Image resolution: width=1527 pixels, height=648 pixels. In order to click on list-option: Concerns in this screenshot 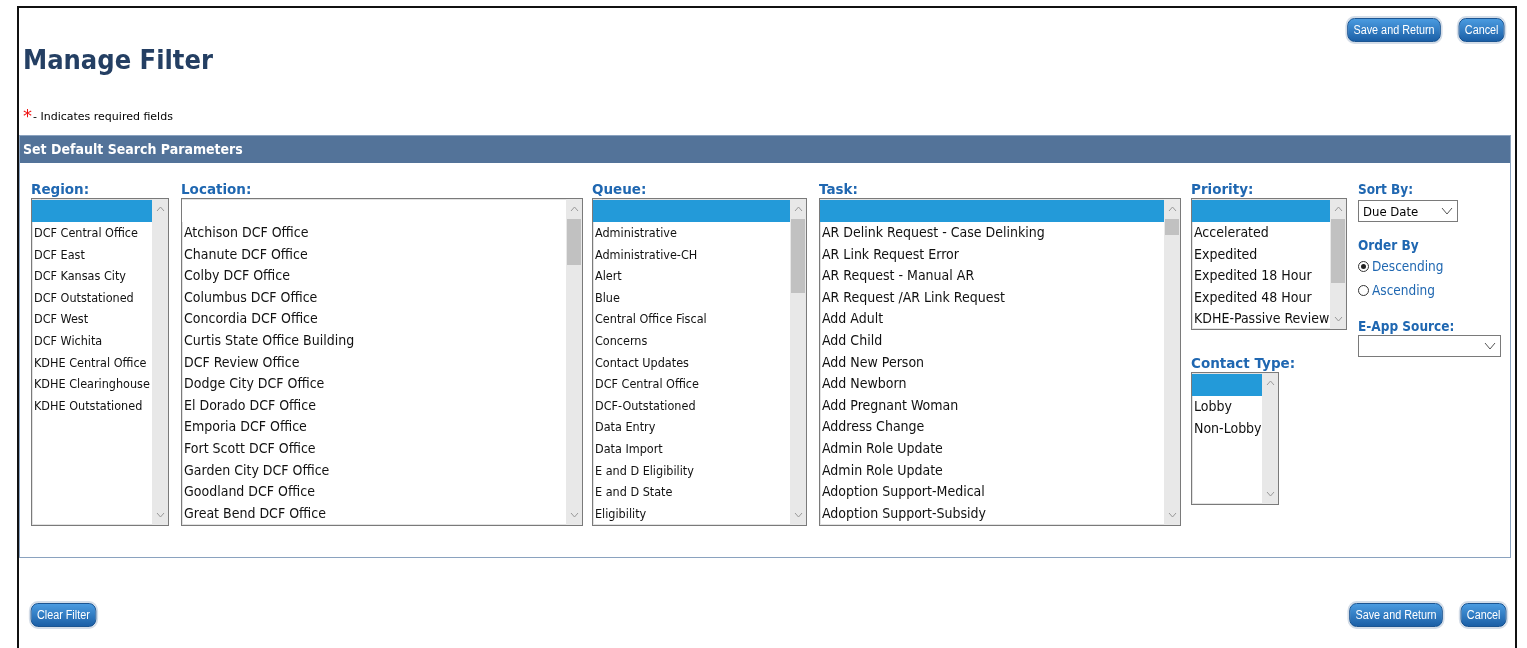, I will do `click(691, 340)`.